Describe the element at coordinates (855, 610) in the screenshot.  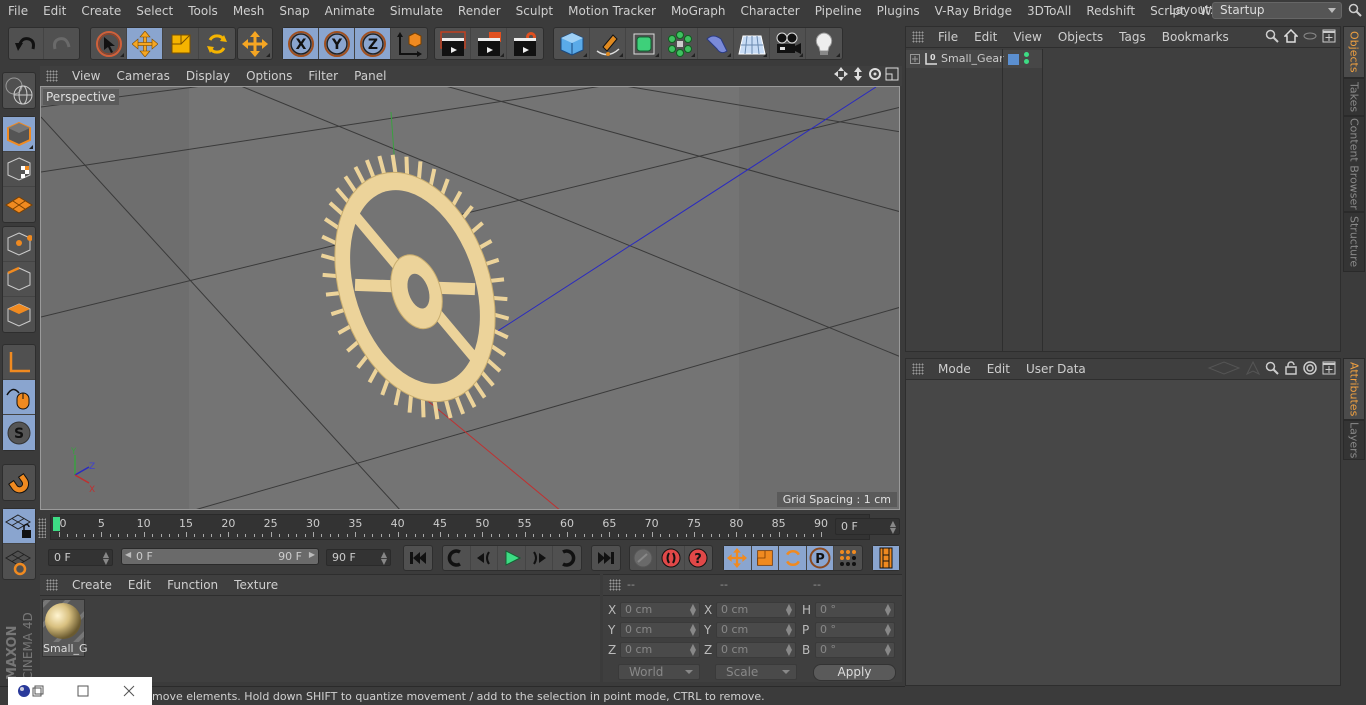
I see `rotation-h-field: 0 ° ▲ ▼` at that location.